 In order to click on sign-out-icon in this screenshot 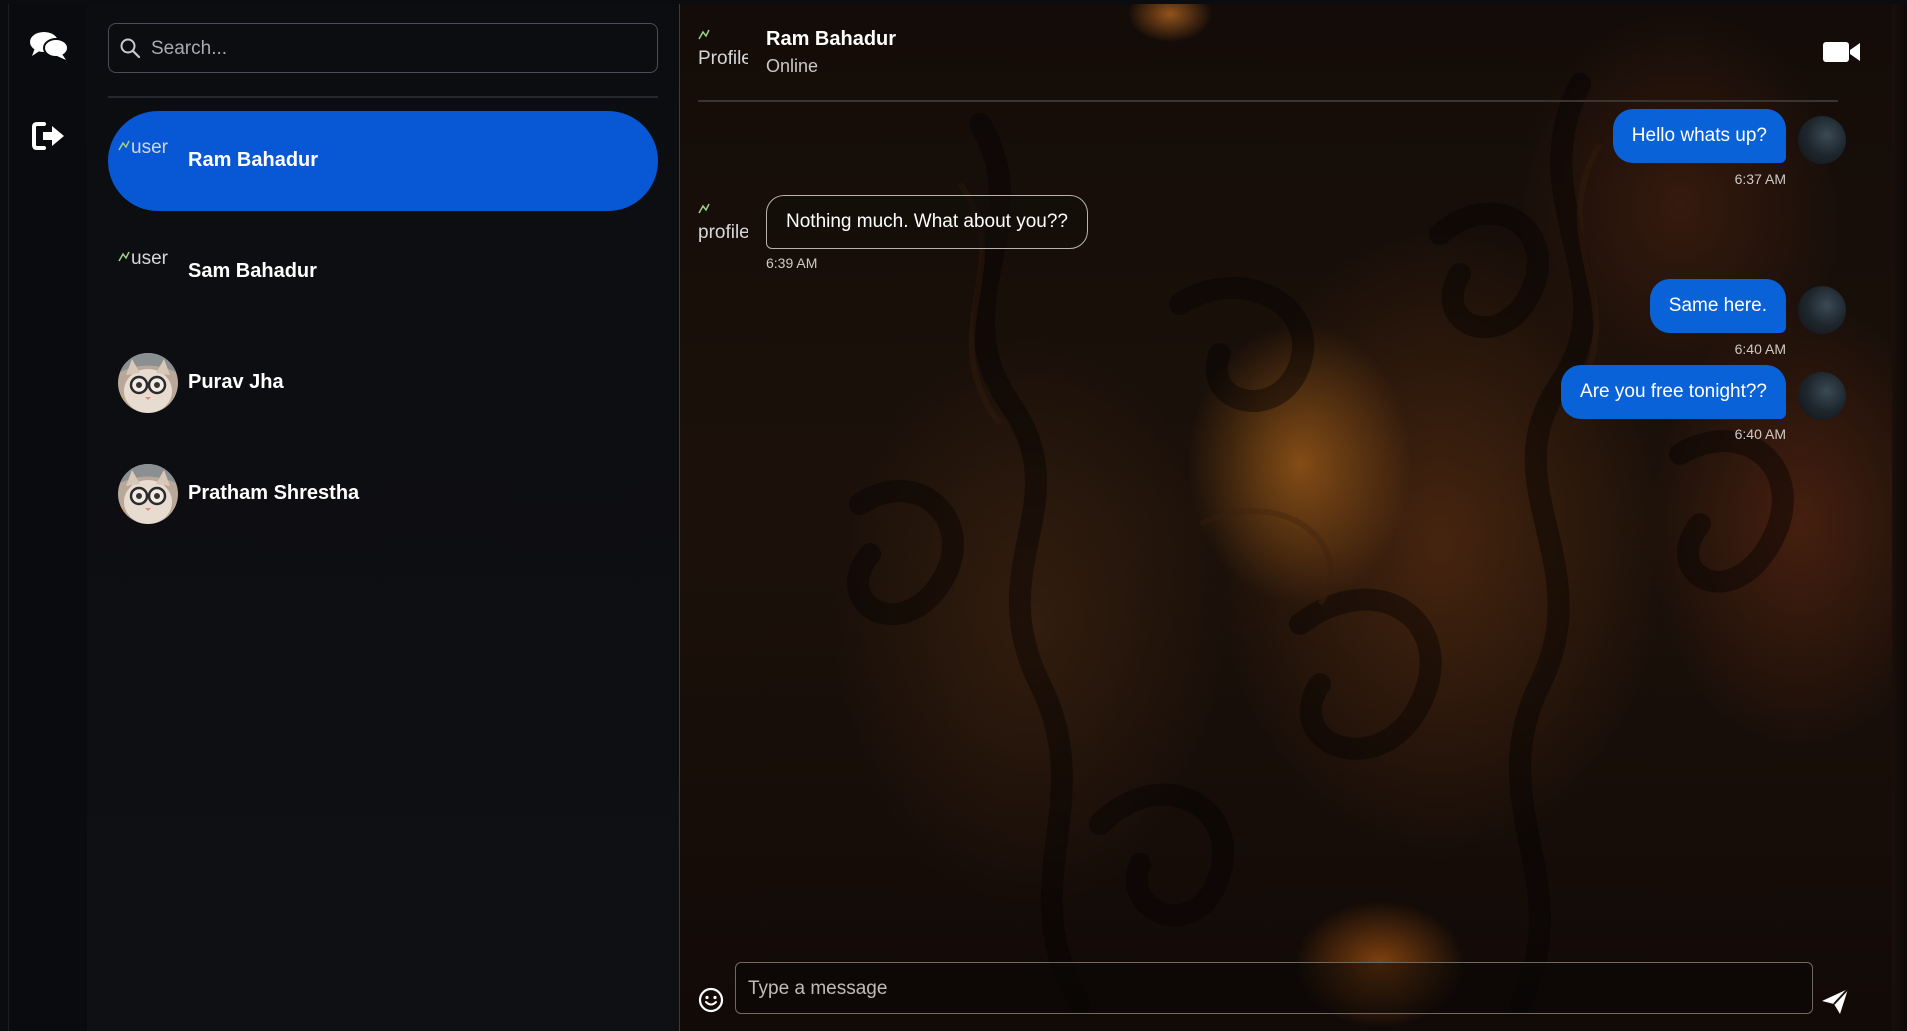, I will do `click(48, 136)`.